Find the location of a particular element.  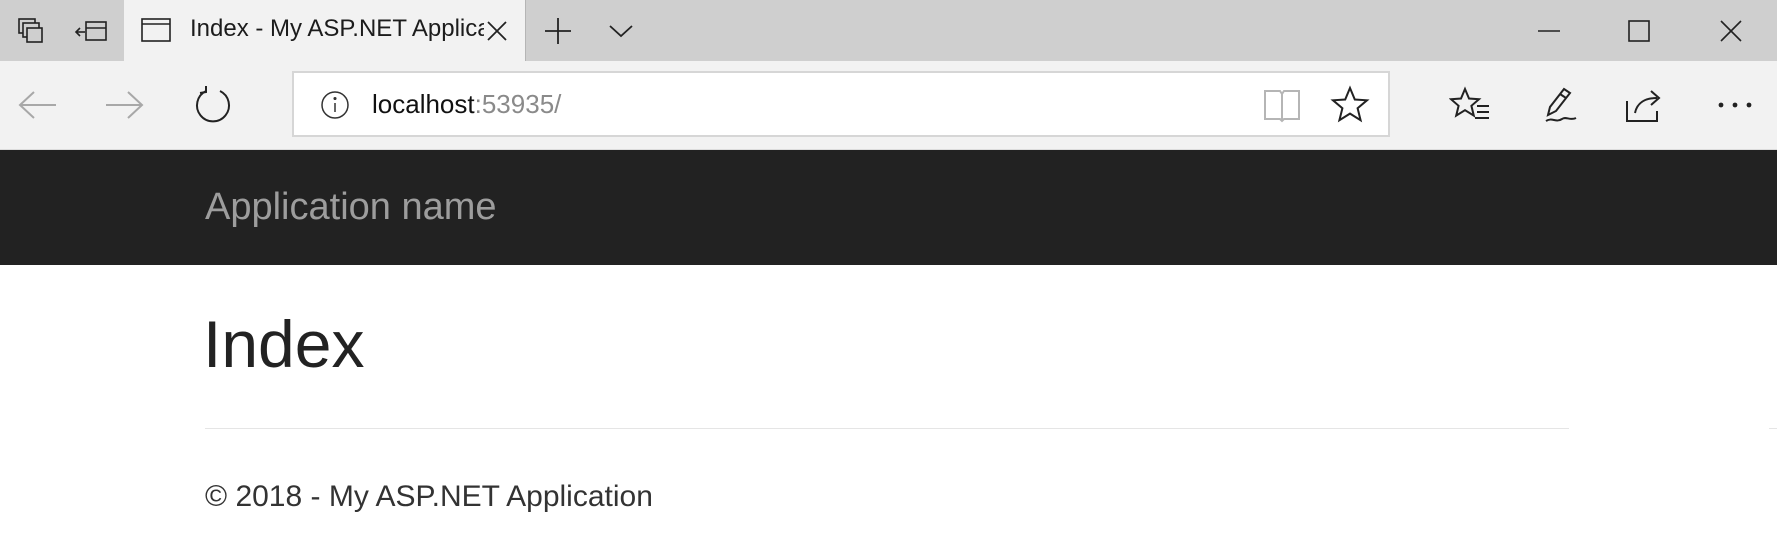

brand-link: Application name is located at coordinates (351, 207).